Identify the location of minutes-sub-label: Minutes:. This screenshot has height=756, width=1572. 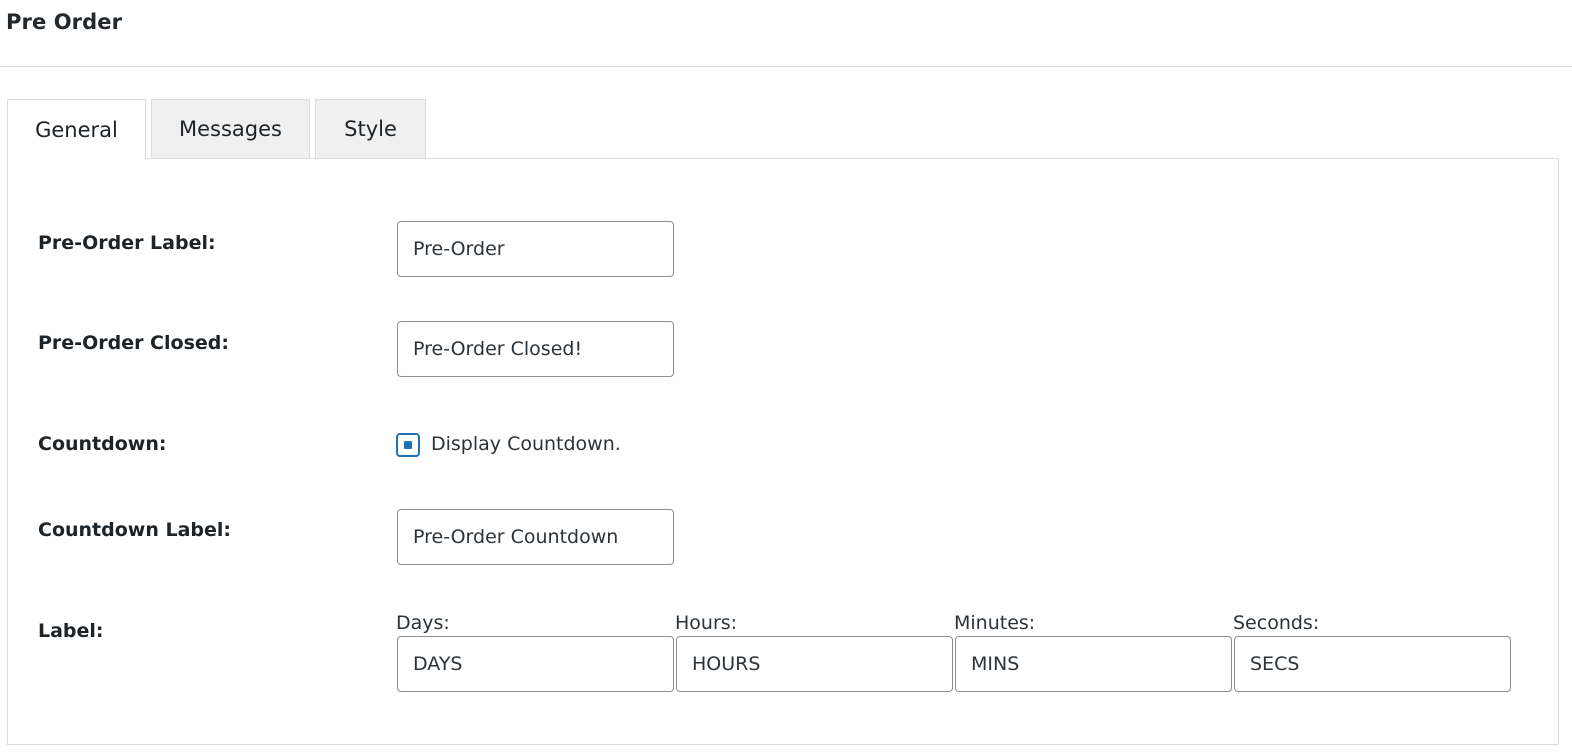
(995, 623).